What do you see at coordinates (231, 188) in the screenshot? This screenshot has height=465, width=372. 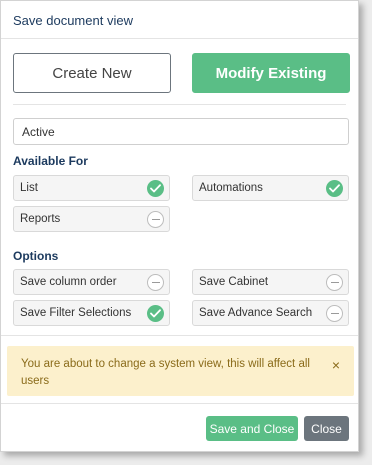 I see `option-label: Automations` at bounding box center [231, 188].